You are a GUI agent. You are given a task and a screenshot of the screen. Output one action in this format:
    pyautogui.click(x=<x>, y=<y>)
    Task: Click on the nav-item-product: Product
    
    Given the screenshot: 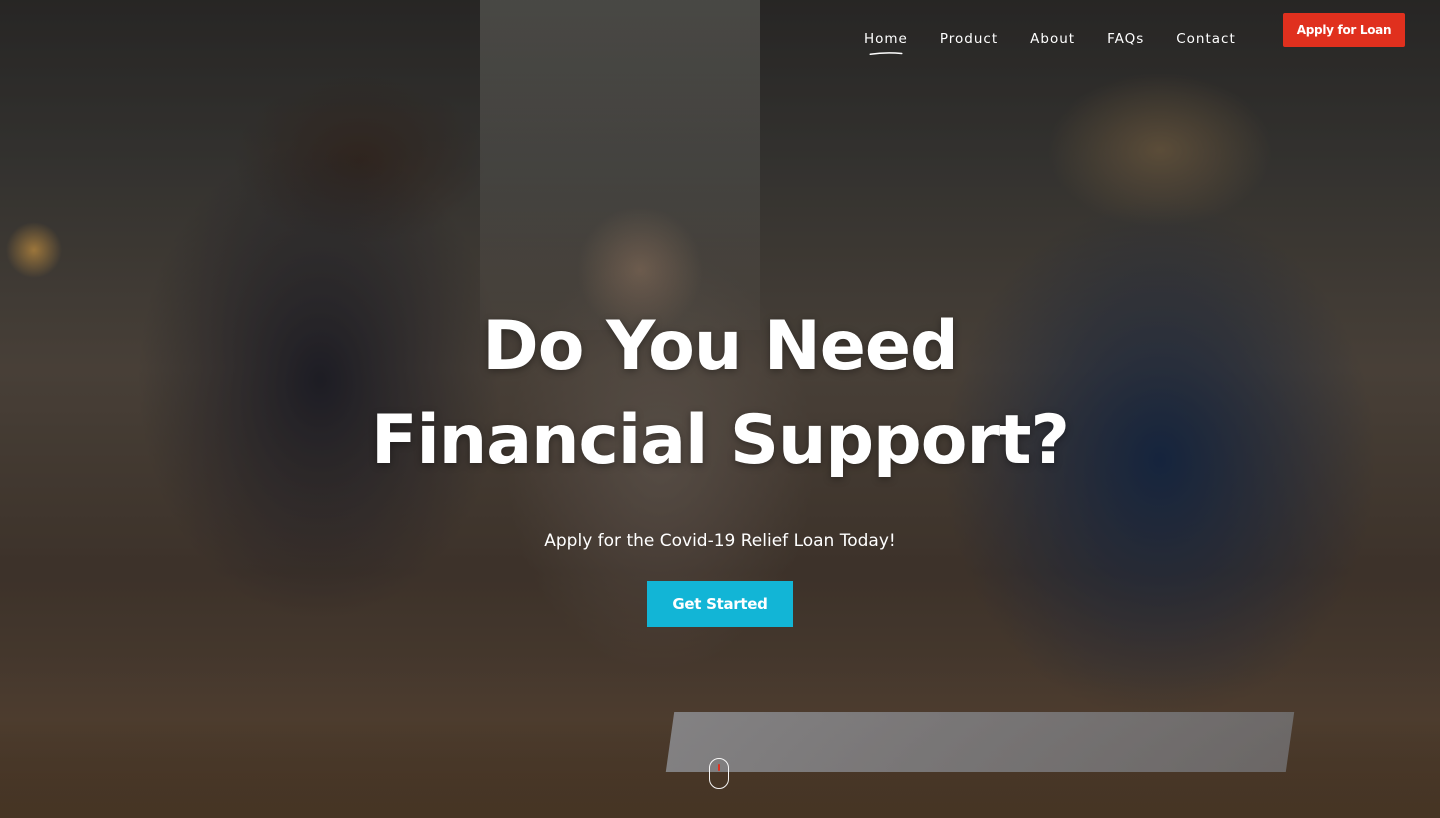 What is the action you would take?
    pyautogui.click(x=969, y=39)
    